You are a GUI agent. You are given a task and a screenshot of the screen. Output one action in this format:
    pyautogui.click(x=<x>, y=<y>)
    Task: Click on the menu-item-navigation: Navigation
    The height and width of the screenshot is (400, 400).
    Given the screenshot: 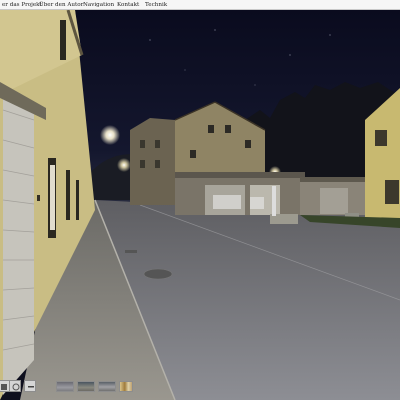 What is the action you would take?
    pyautogui.click(x=98, y=5)
    